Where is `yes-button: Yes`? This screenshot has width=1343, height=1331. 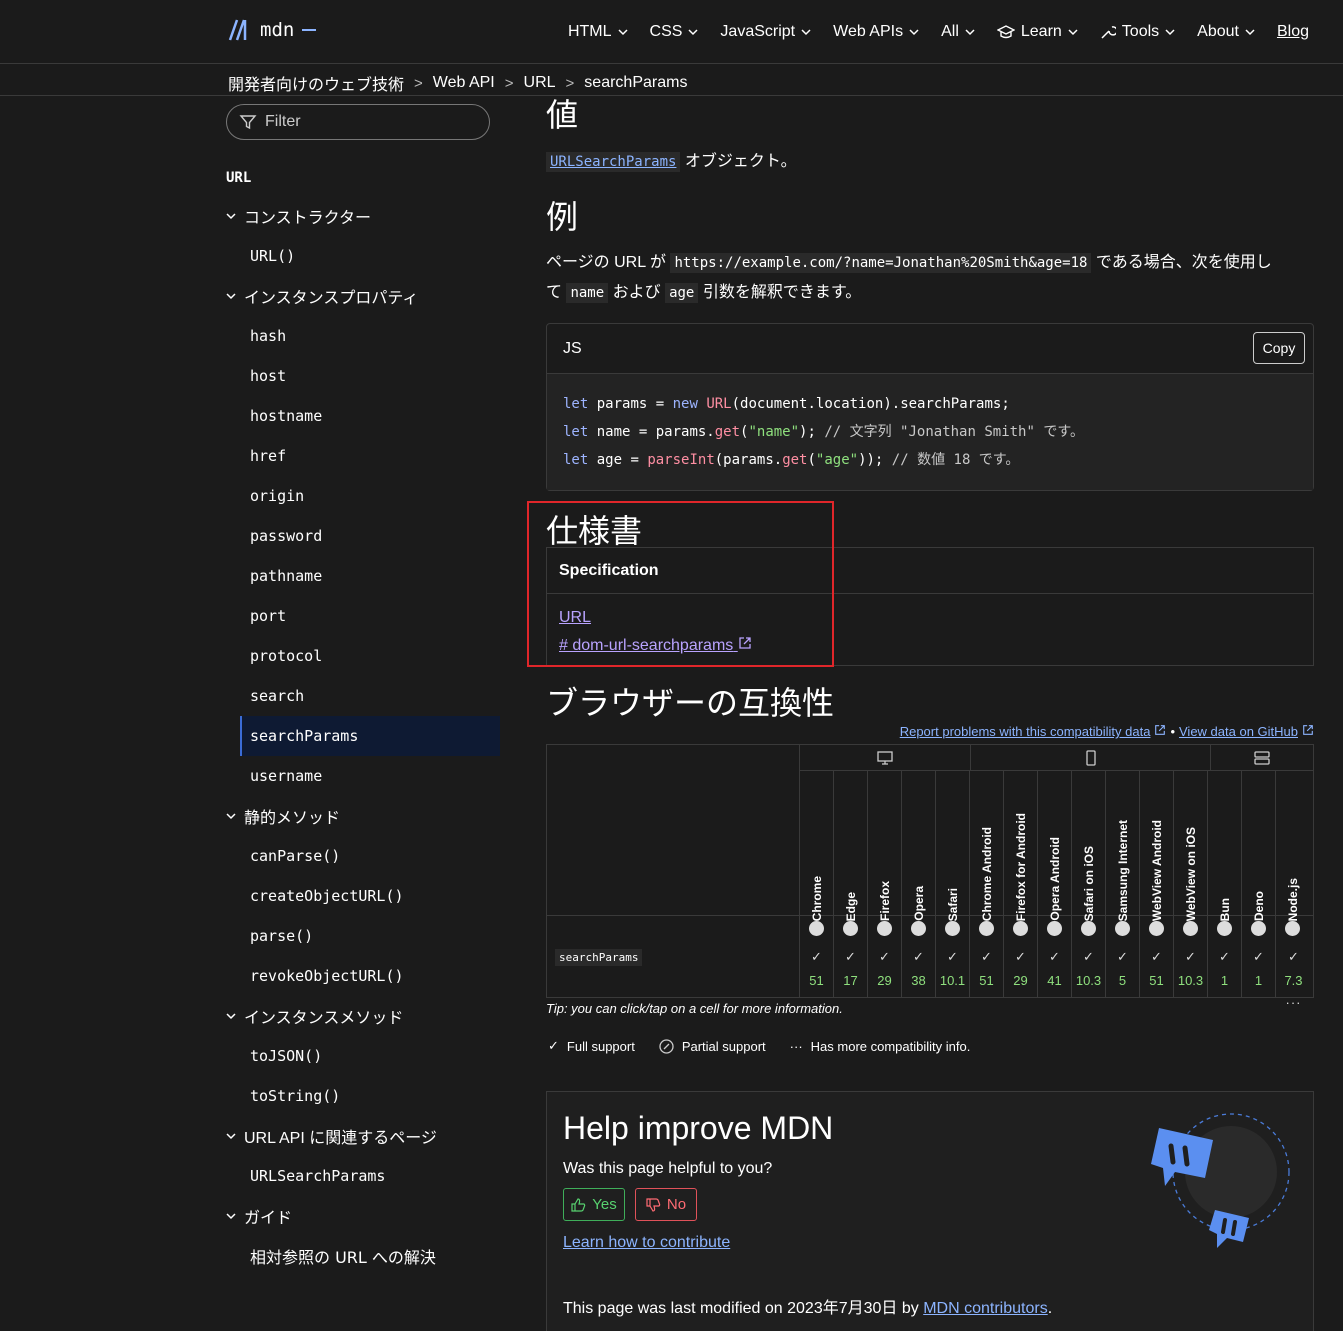
yes-button: Yes is located at coordinates (594, 1204).